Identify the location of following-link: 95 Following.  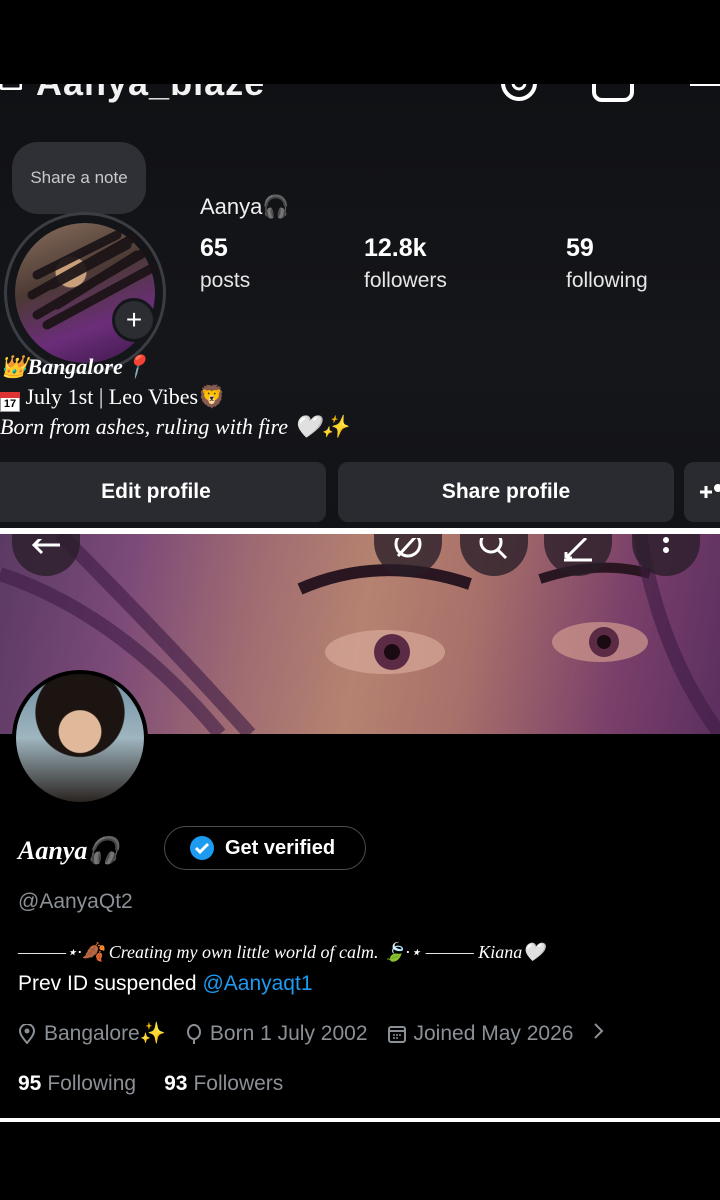
(77, 1084).